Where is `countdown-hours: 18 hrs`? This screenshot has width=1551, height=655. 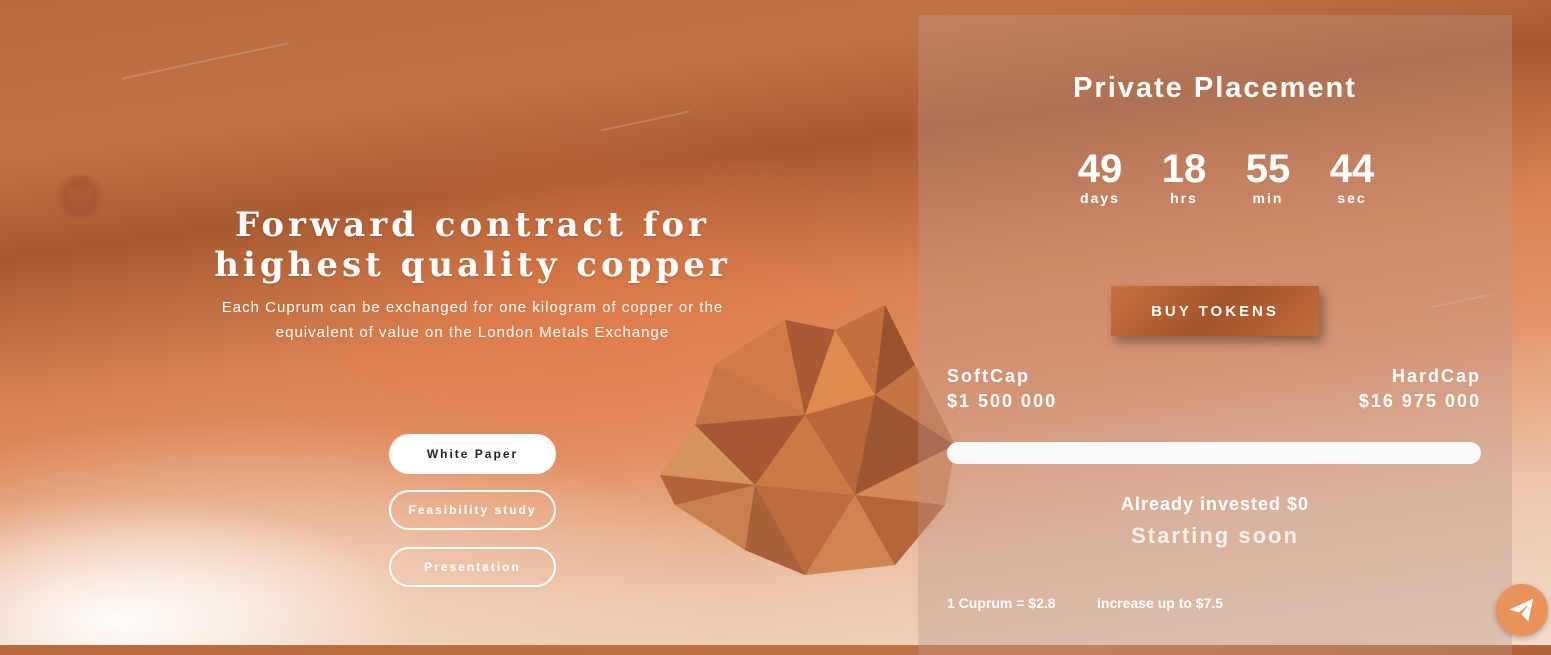
countdown-hours: 18 hrs is located at coordinates (1184, 177).